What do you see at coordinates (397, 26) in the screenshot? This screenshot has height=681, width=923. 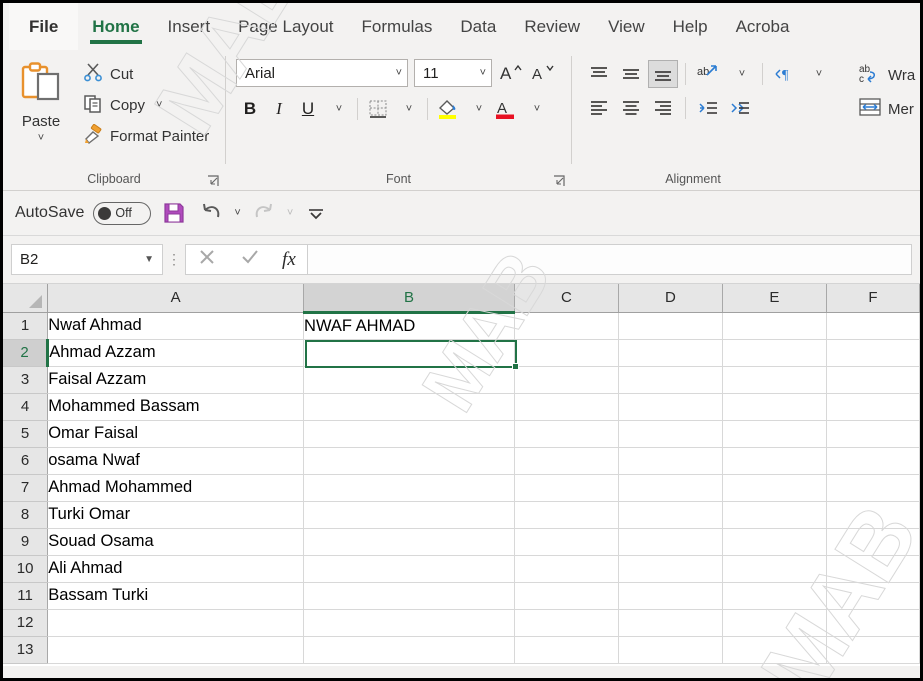 I see `tab-formulas: Formulas` at bounding box center [397, 26].